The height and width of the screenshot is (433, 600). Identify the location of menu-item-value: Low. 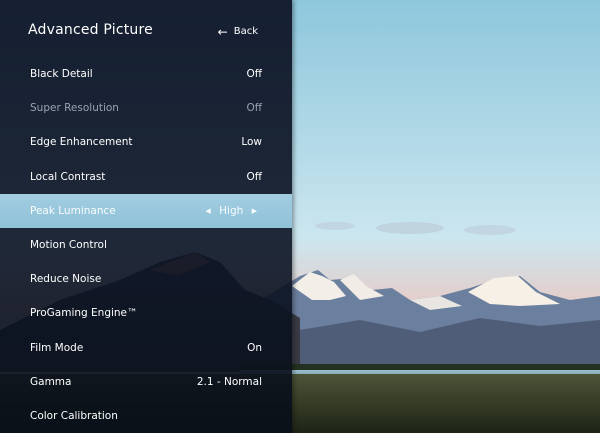
(251, 142).